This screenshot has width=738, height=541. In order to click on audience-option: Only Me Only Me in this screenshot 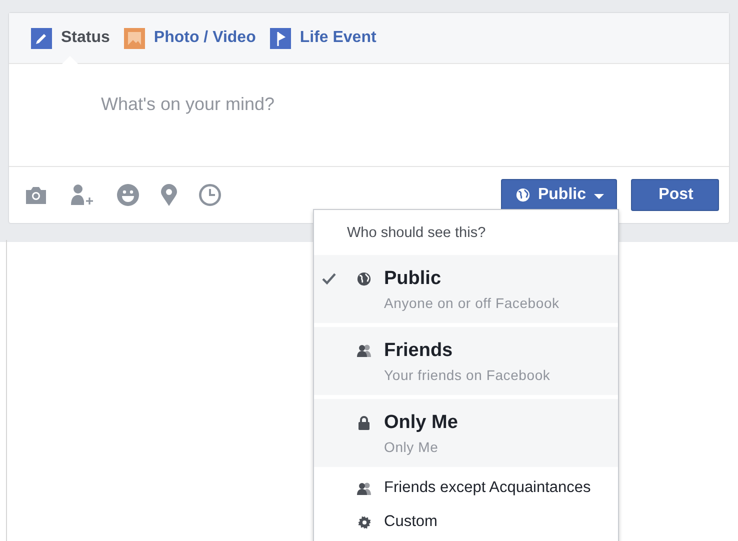, I will do `click(466, 433)`.